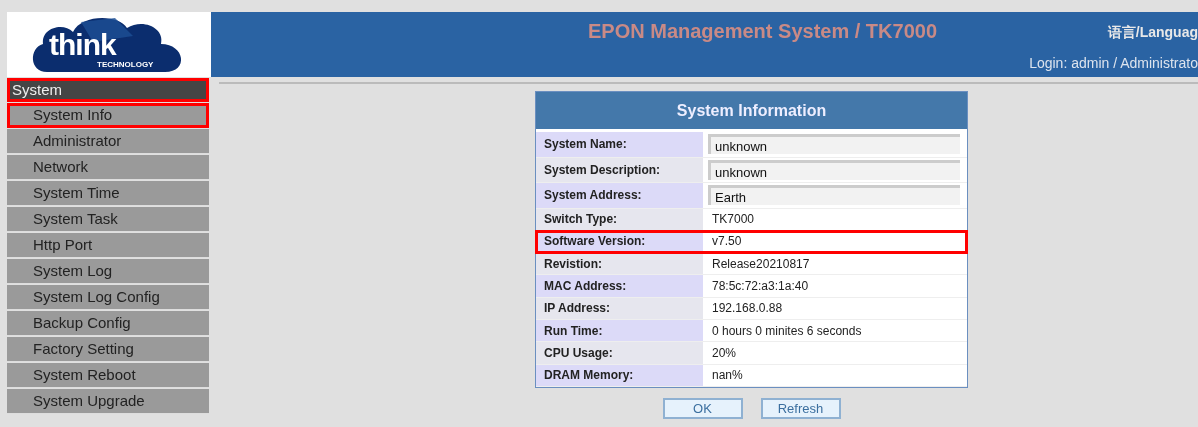 Image resolution: width=1198 pixels, height=427 pixels. Describe the element at coordinates (724, 352) in the screenshot. I see `field-value: 20%` at that location.